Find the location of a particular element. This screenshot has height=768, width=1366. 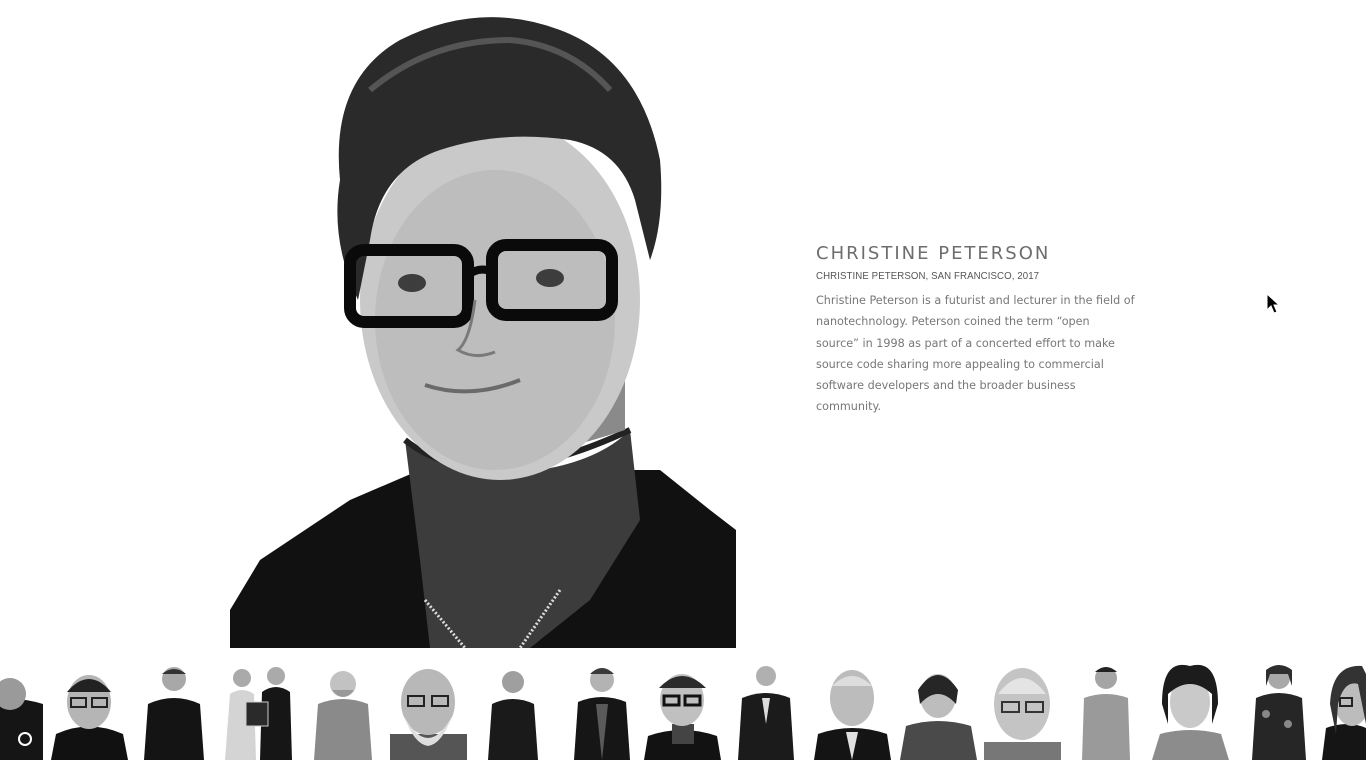

photo-caption: CHRISTINE PETERSON, SAN FRANCISCO, 2017 is located at coordinates (928, 276).